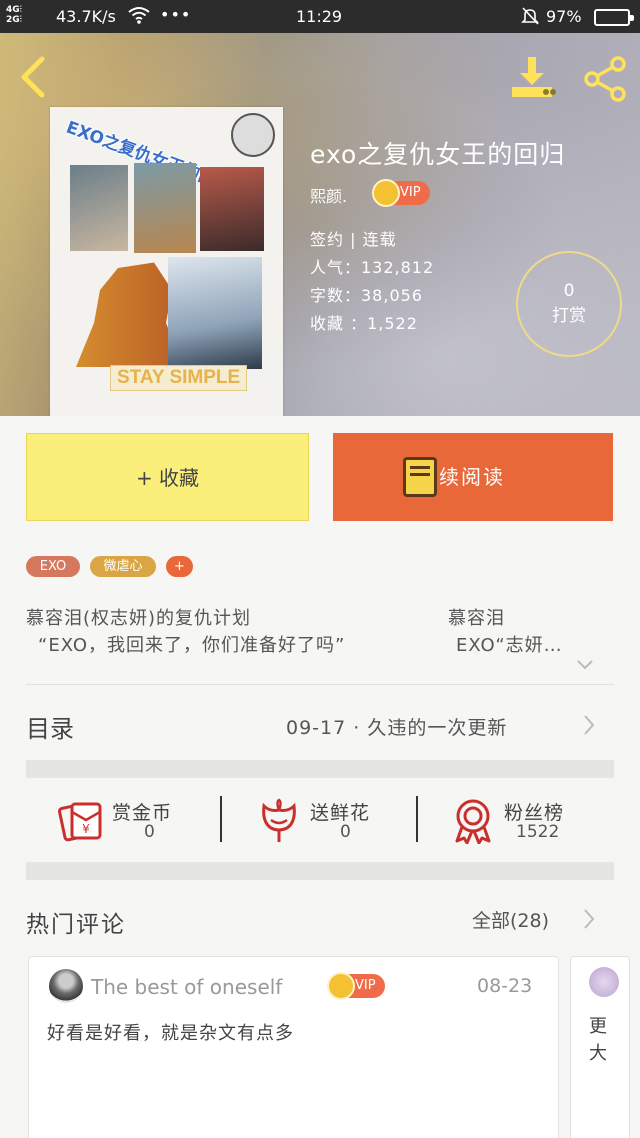 This screenshot has height=1138, width=640. Describe the element at coordinates (438, 154) in the screenshot. I see `book-title: exo之复仇女王的回归` at that location.